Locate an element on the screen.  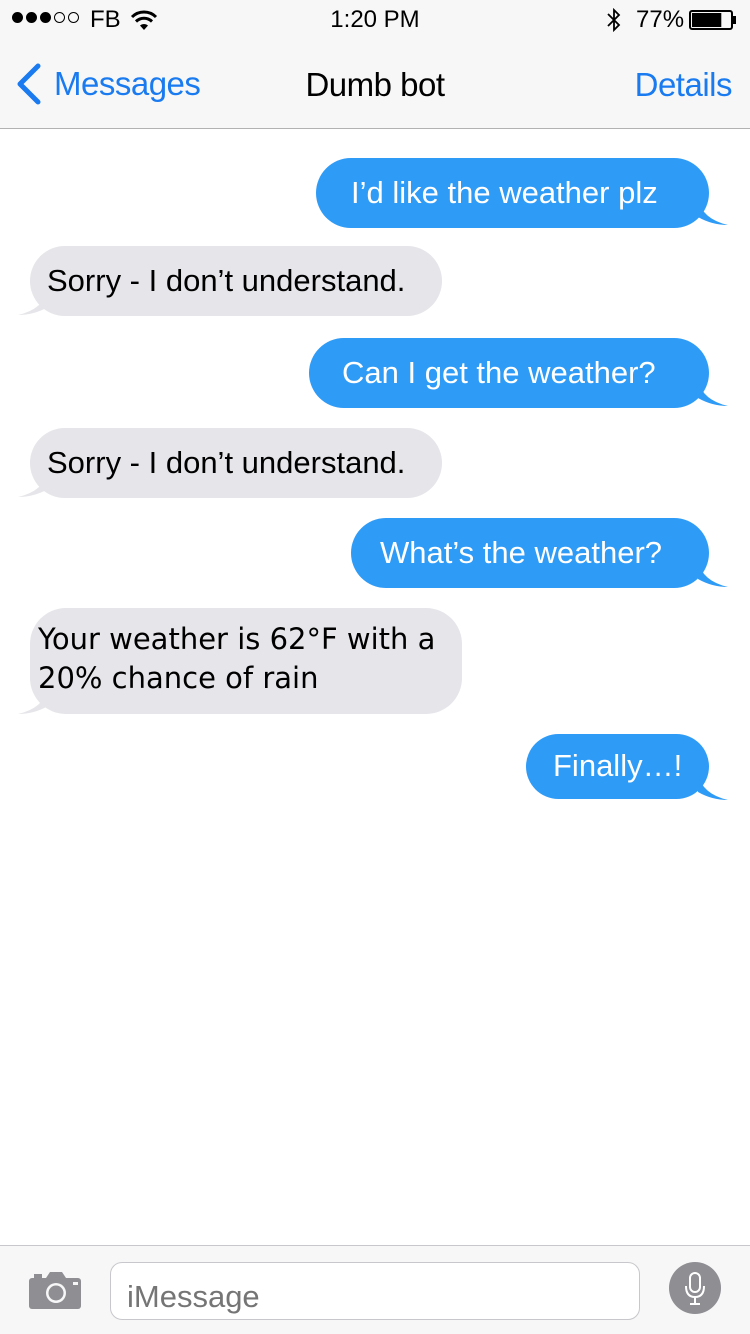
imessage-input is located at coordinates (375, 1291).